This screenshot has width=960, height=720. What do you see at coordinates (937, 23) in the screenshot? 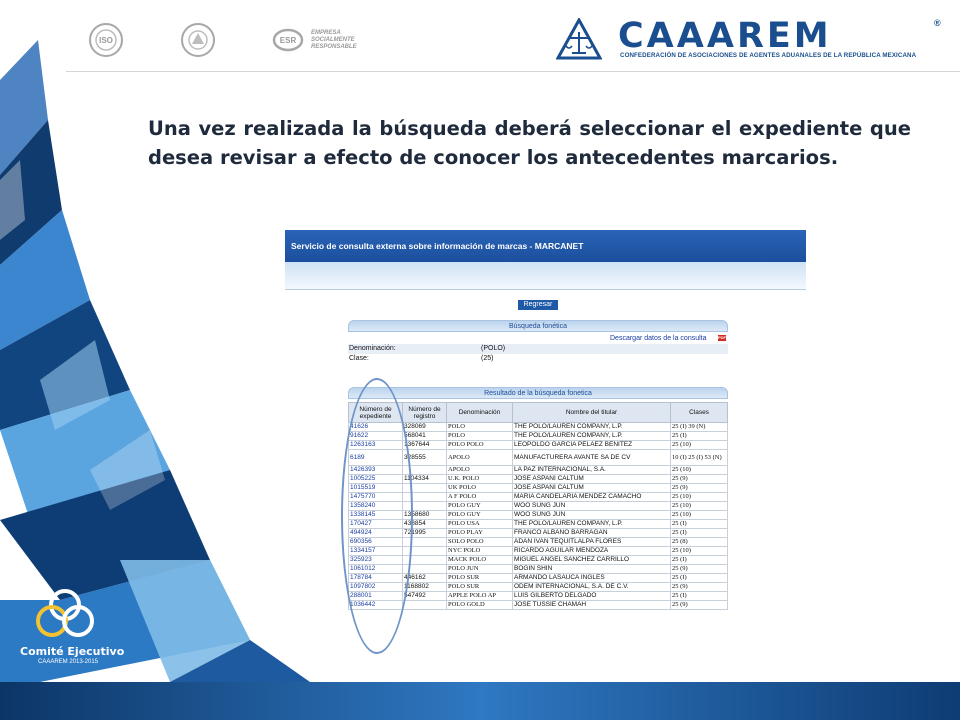
I see `registered-mark: ®` at bounding box center [937, 23].